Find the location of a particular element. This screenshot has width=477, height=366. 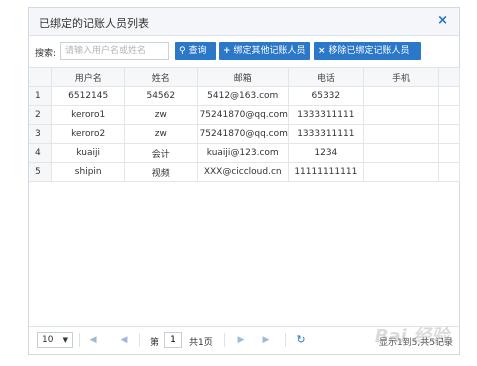

cell-username: kuaiji is located at coordinates (88, 153).